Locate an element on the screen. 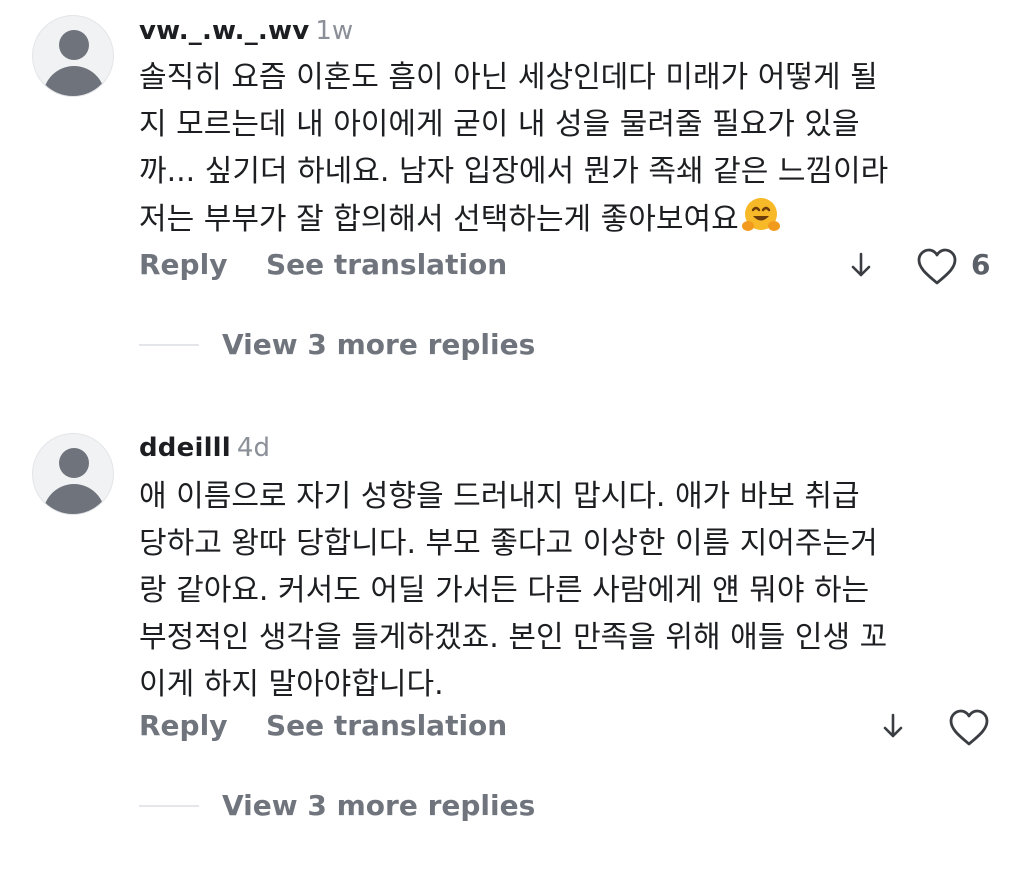  timestamp: 4d is located at coordinates (253, 448).